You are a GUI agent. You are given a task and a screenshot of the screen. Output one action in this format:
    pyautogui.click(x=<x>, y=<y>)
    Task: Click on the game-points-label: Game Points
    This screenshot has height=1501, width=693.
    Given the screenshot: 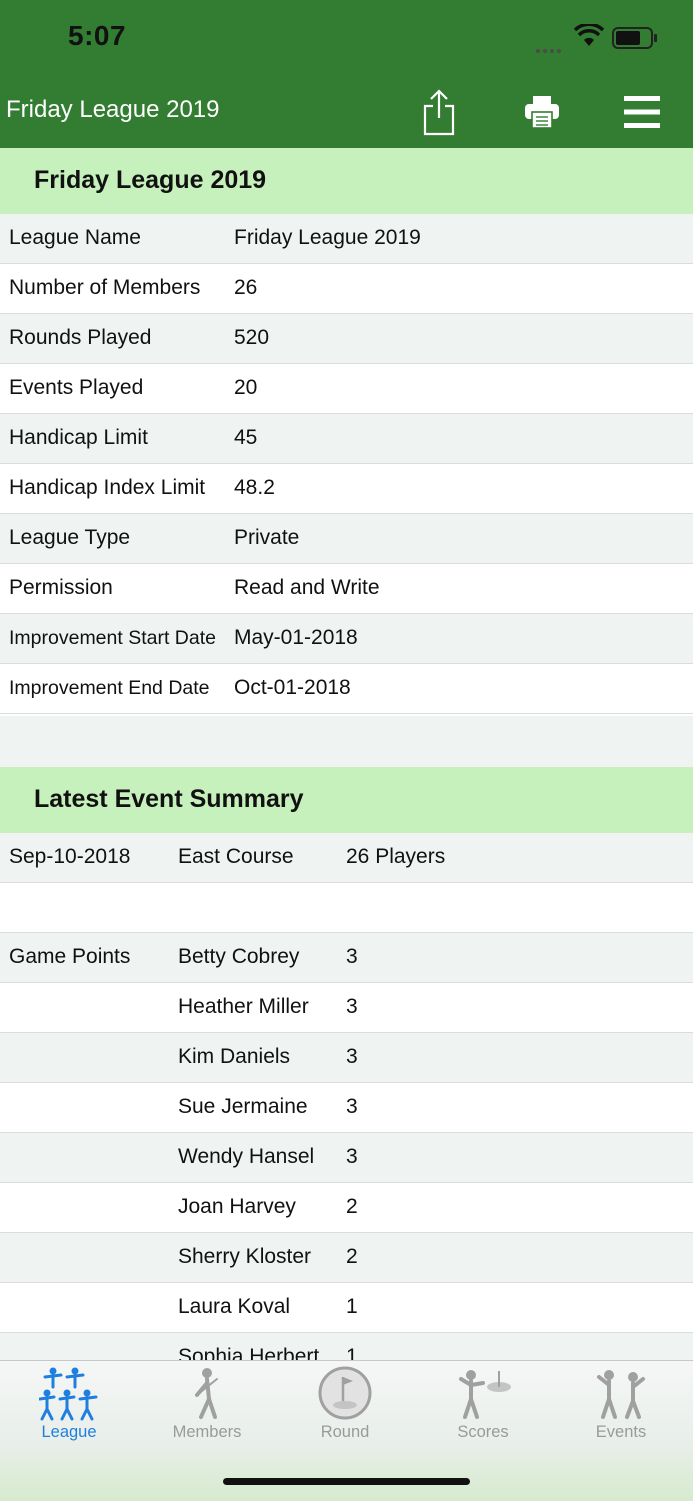 What is the action you would take?
    pyautogui.click(x=70, y=956)
    